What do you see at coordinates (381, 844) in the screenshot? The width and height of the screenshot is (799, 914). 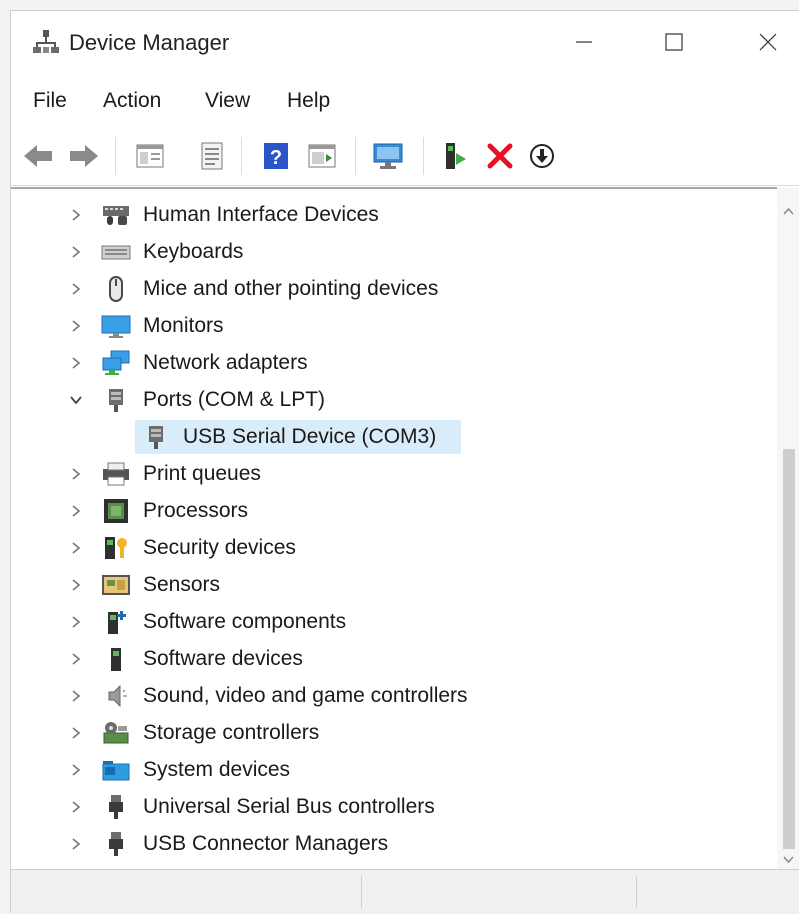 I see `tree-item-usb-connector-managers: USB Connector Managers` at bounding box center [381, 844].